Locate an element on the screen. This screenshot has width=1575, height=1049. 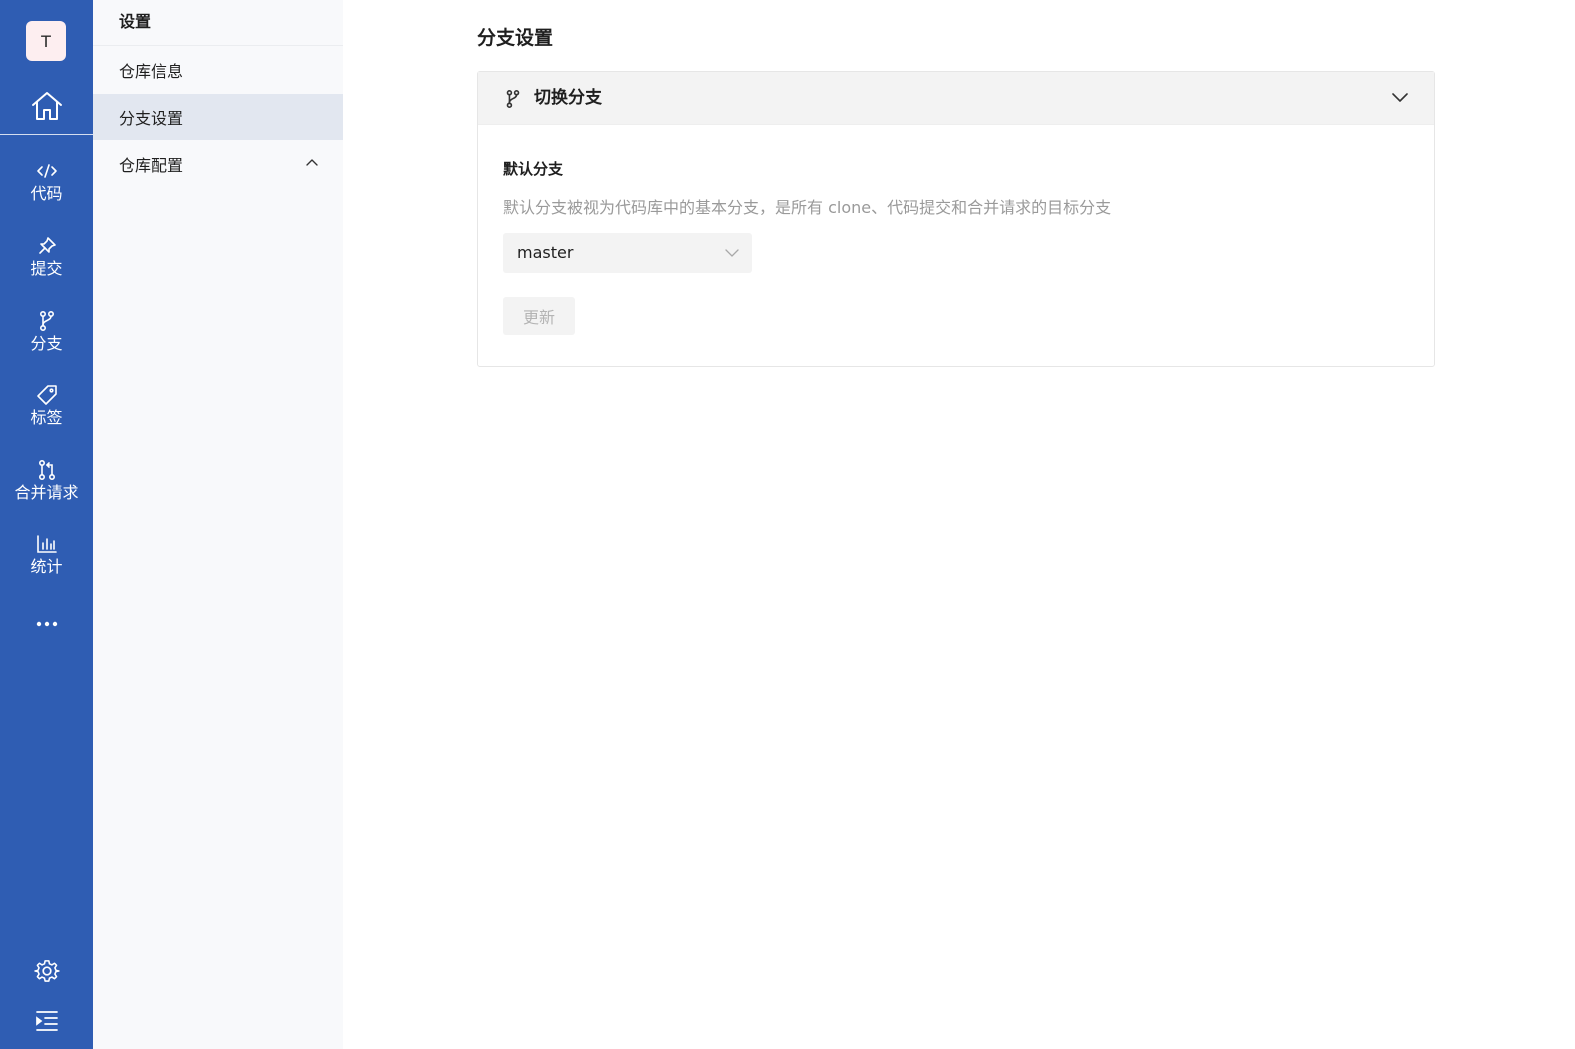
panel-header: 切换分支 is located at coordinates (956, 98).